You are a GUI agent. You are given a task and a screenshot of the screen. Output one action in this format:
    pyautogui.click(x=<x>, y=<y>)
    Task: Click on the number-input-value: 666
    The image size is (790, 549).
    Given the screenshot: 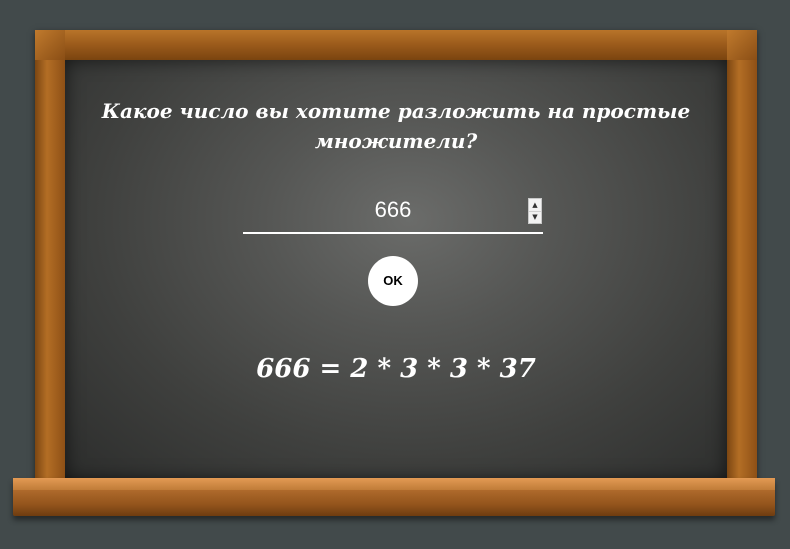 What is the action you would take?
    pyautogui.click(x=393, y=210)
    